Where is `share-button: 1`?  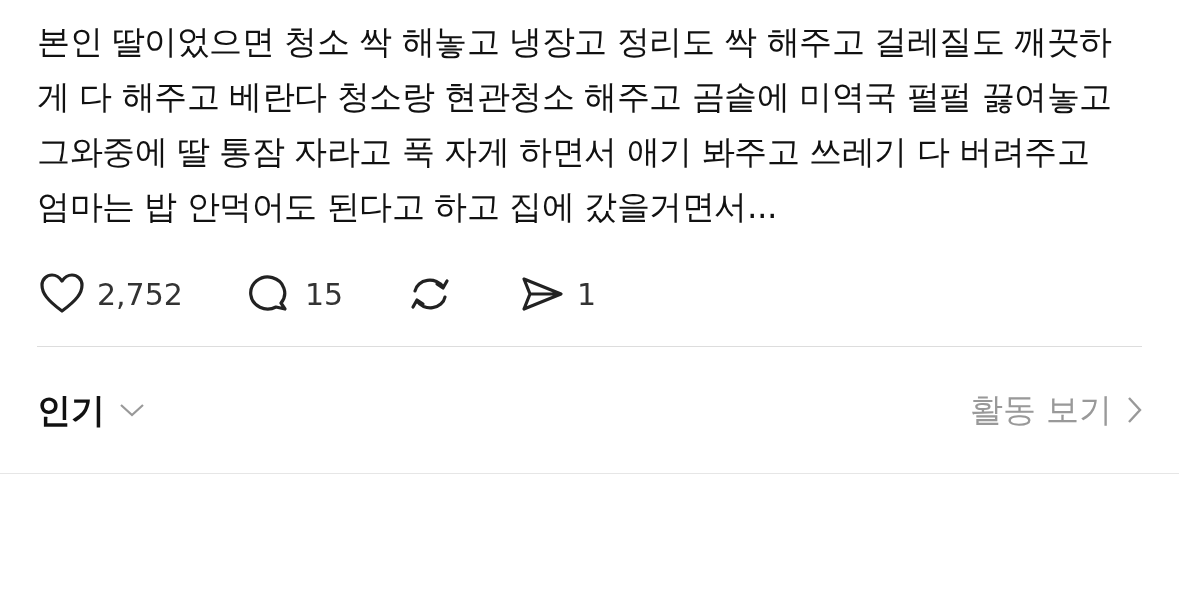 share-button: 1 is located at coordinates (557, 294).